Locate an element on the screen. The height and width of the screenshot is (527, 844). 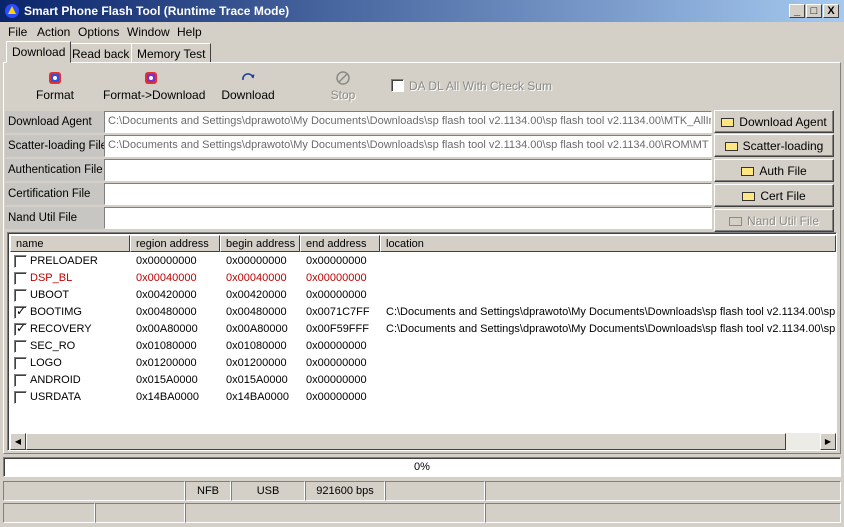
scrollbar-thumb is located at coordinates (406, 441).